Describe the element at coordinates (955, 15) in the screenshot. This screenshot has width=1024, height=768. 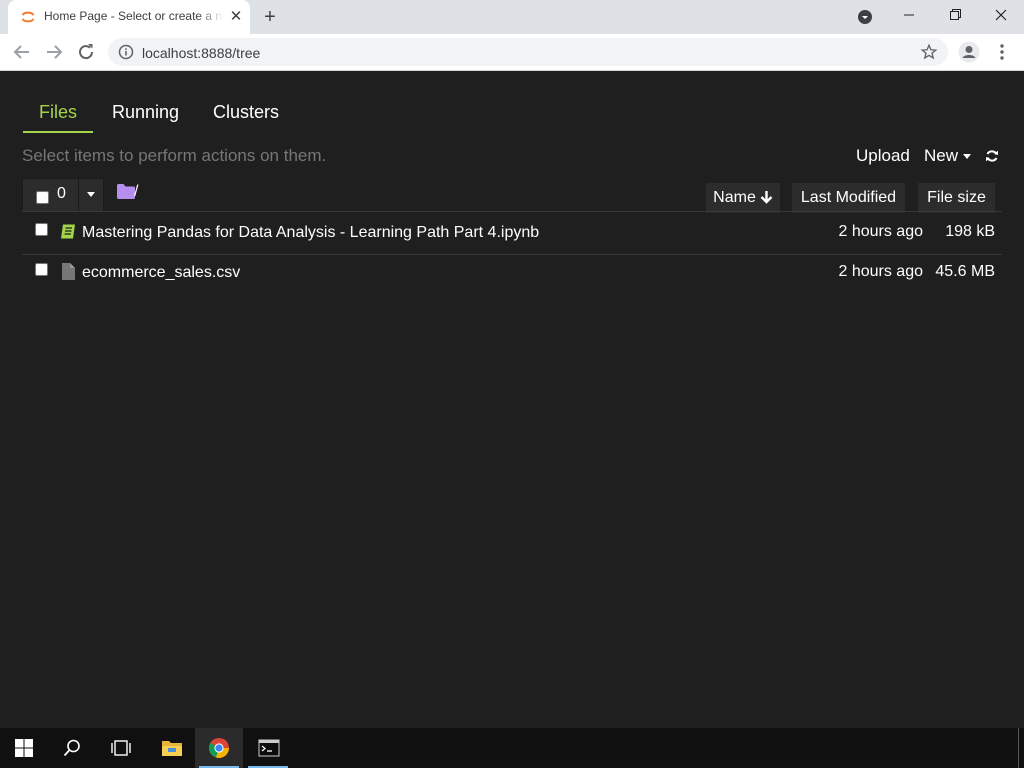
I see `restore-icon` at that location.